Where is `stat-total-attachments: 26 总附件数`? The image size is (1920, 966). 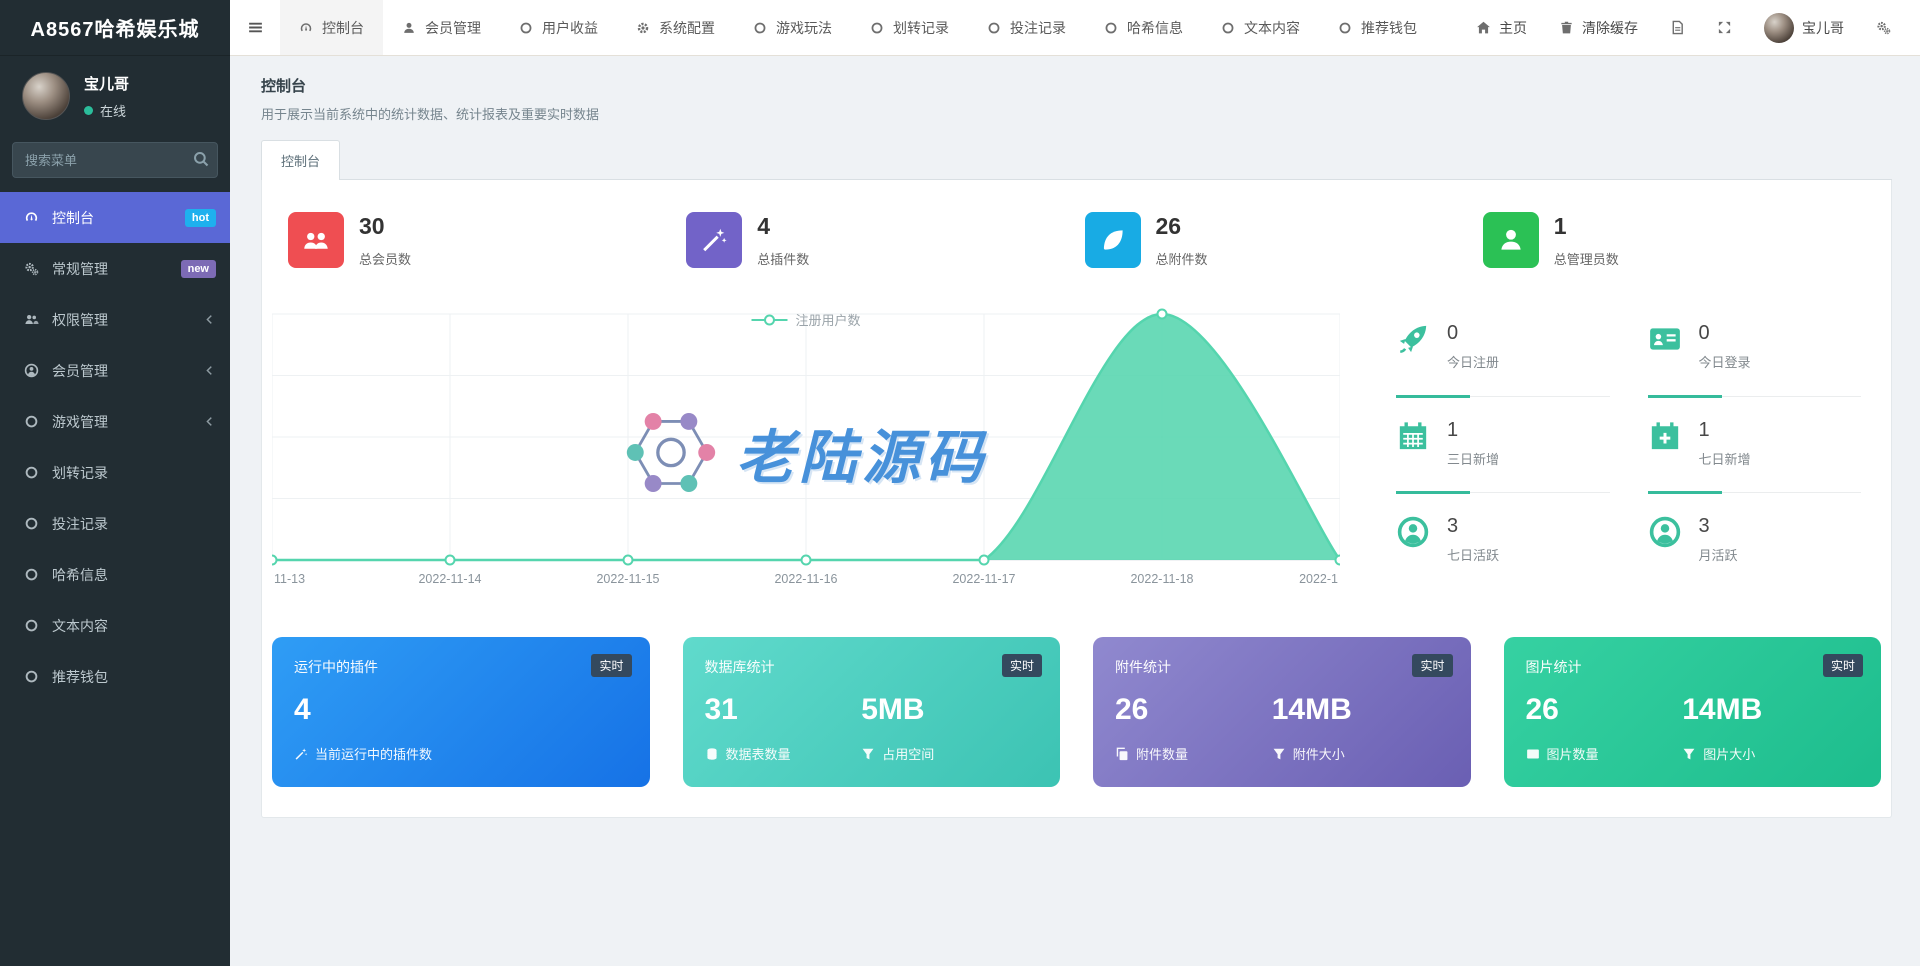
stat-total-attachments: 26 总附件数 is located at coordinates (1283, 240).